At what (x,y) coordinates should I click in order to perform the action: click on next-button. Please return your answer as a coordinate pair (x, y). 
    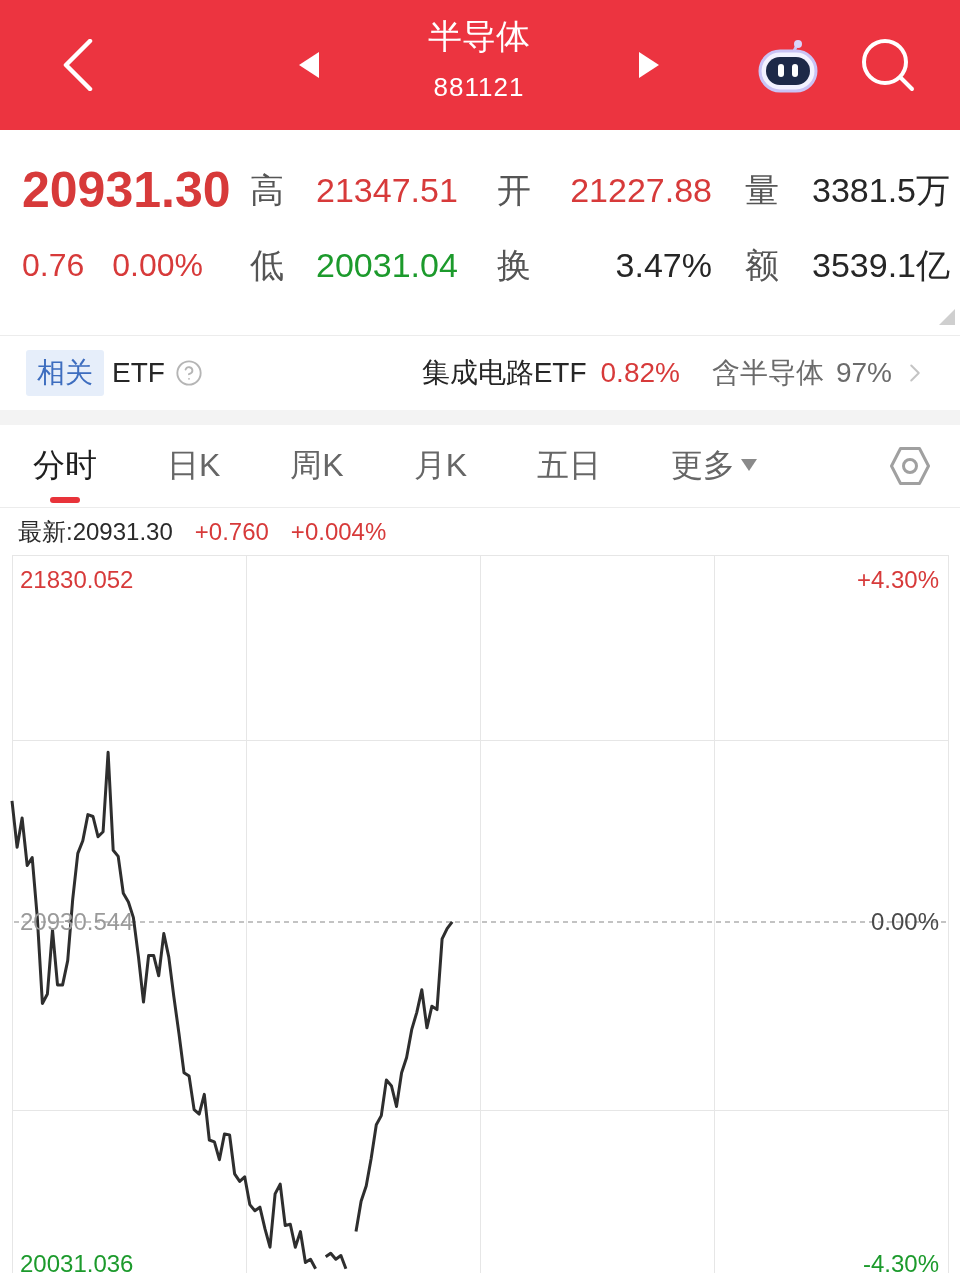
    Looking at the image, I should click on (649, 65).